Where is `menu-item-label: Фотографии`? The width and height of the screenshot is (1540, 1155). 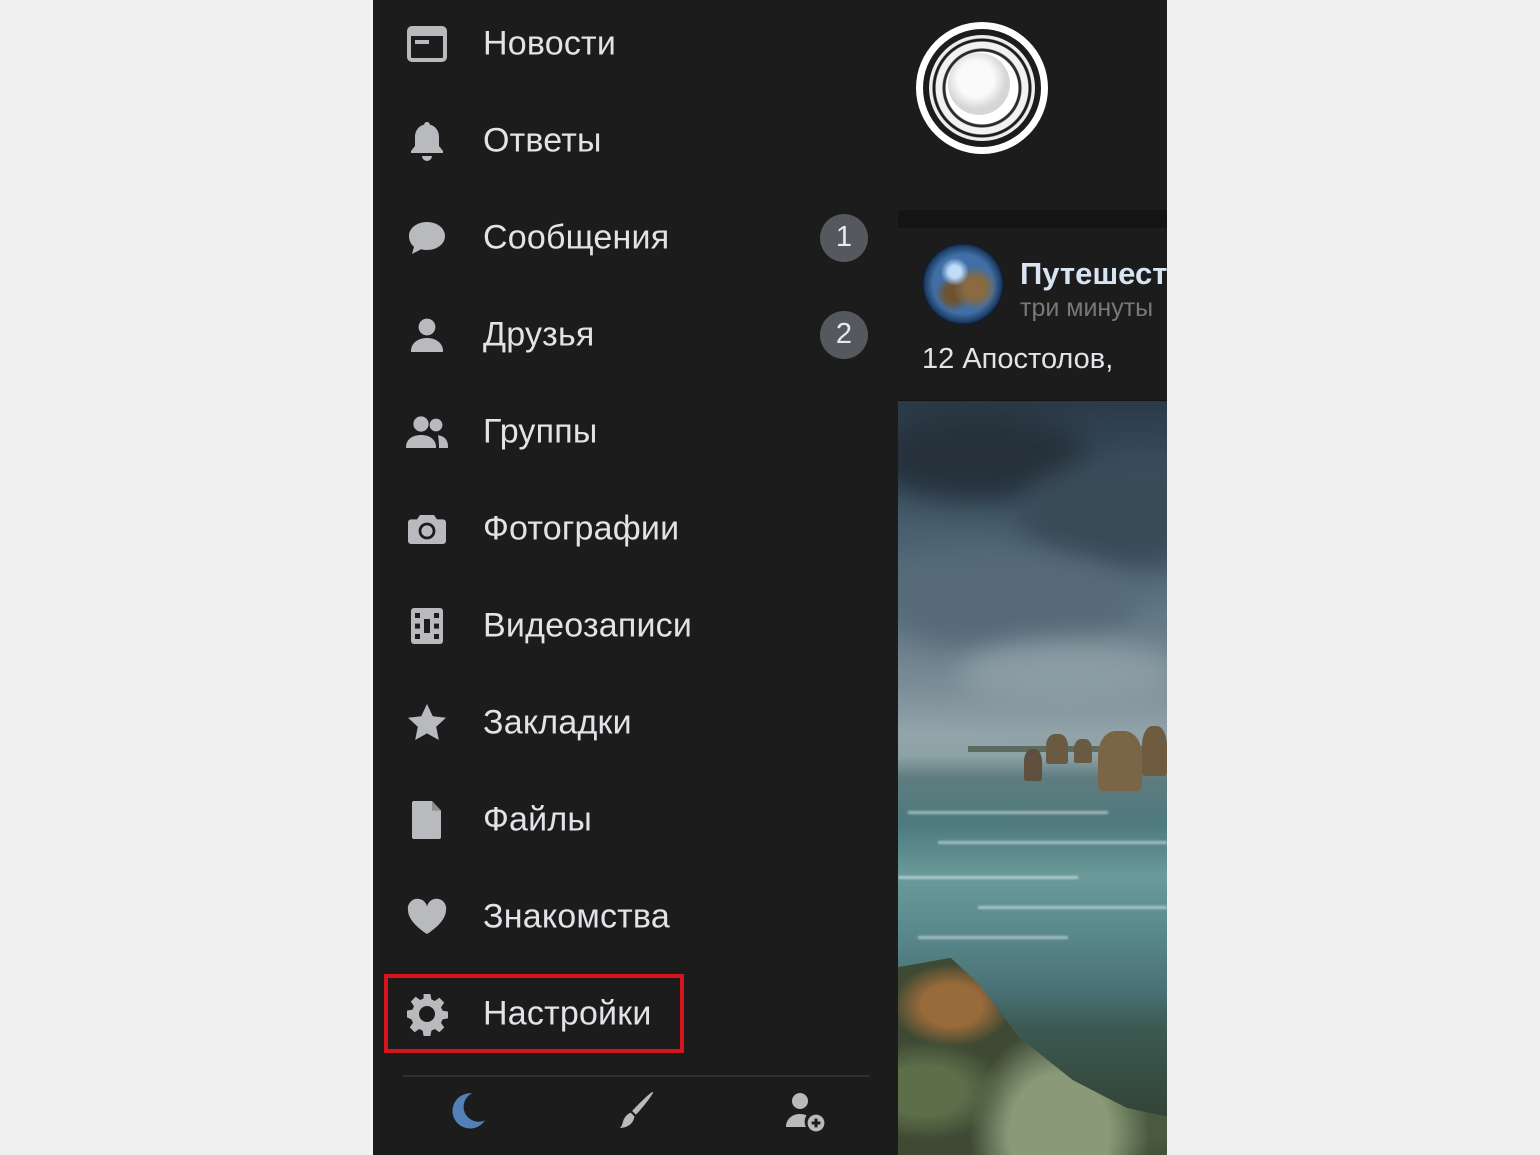
menu-item-label: Фотографии is located at coordinates (581, 528).